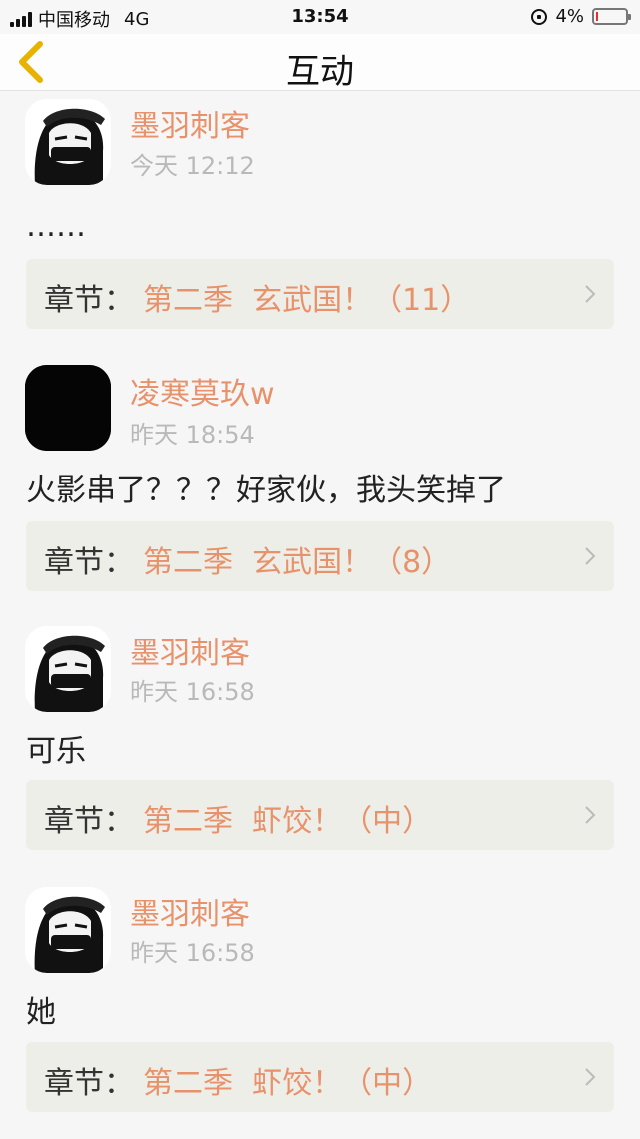  Describe the element at coordinates (539, 16) in the screenshot. I see `rotation-lock-icon` at that location.